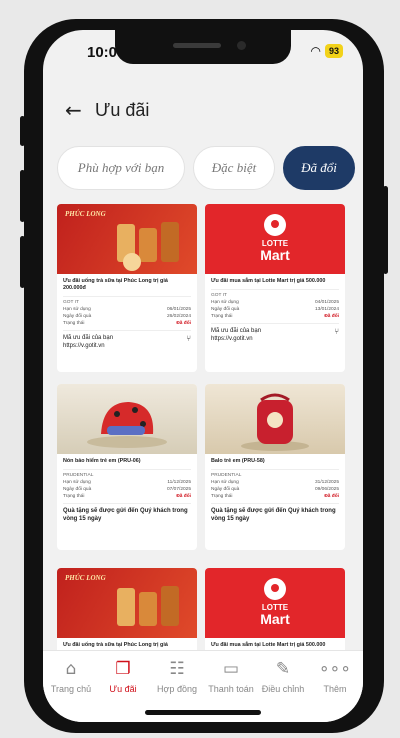 This screenshot has height=738, width=400. Describe the element at coordinates (231, 669) in the screenshot. I see `payment-icon: ▭` at that location.